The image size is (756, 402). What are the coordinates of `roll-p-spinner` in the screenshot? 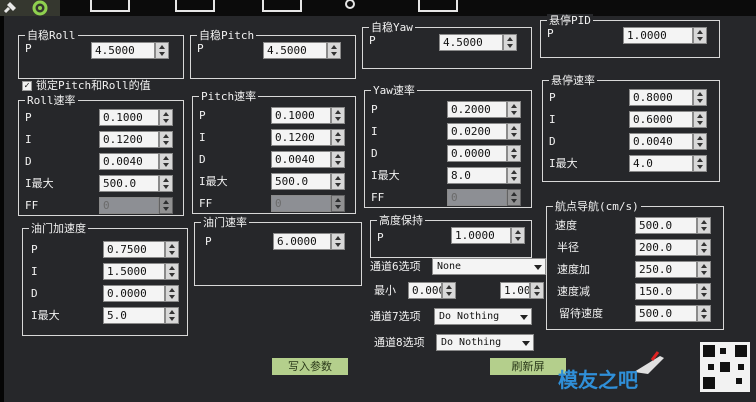 It's located at (162, 50).